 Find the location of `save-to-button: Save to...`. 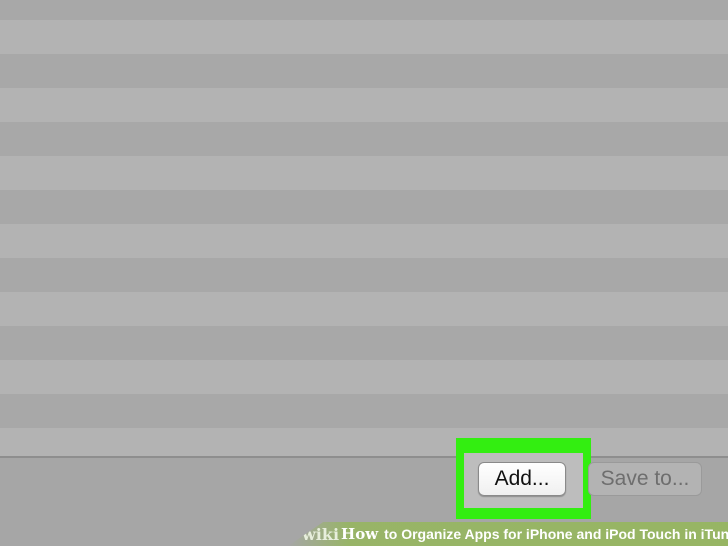

save-to-button: Save to... is located at coordinates (645, 479).